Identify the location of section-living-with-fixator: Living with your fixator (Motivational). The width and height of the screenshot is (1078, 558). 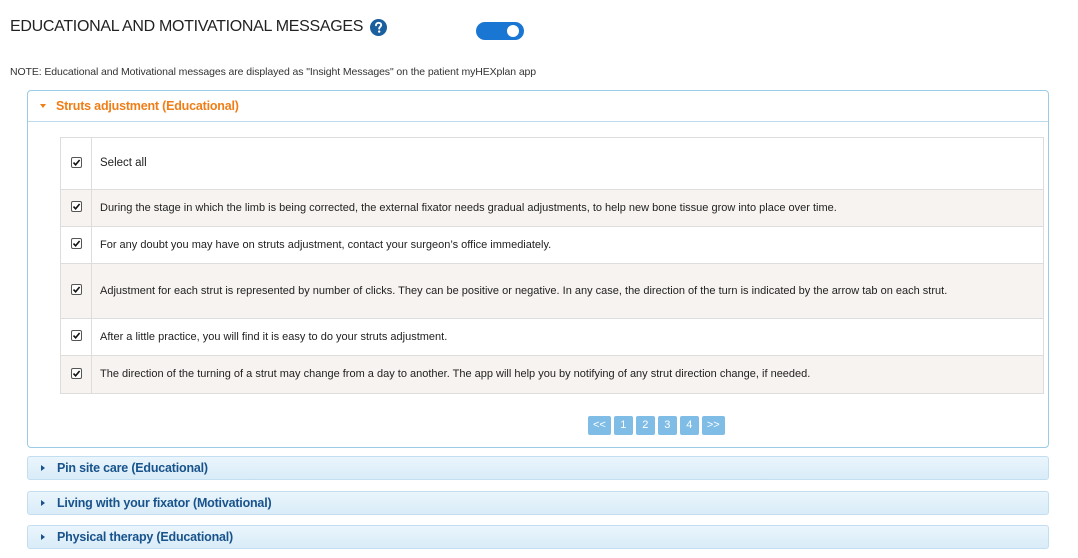
(538, 503).